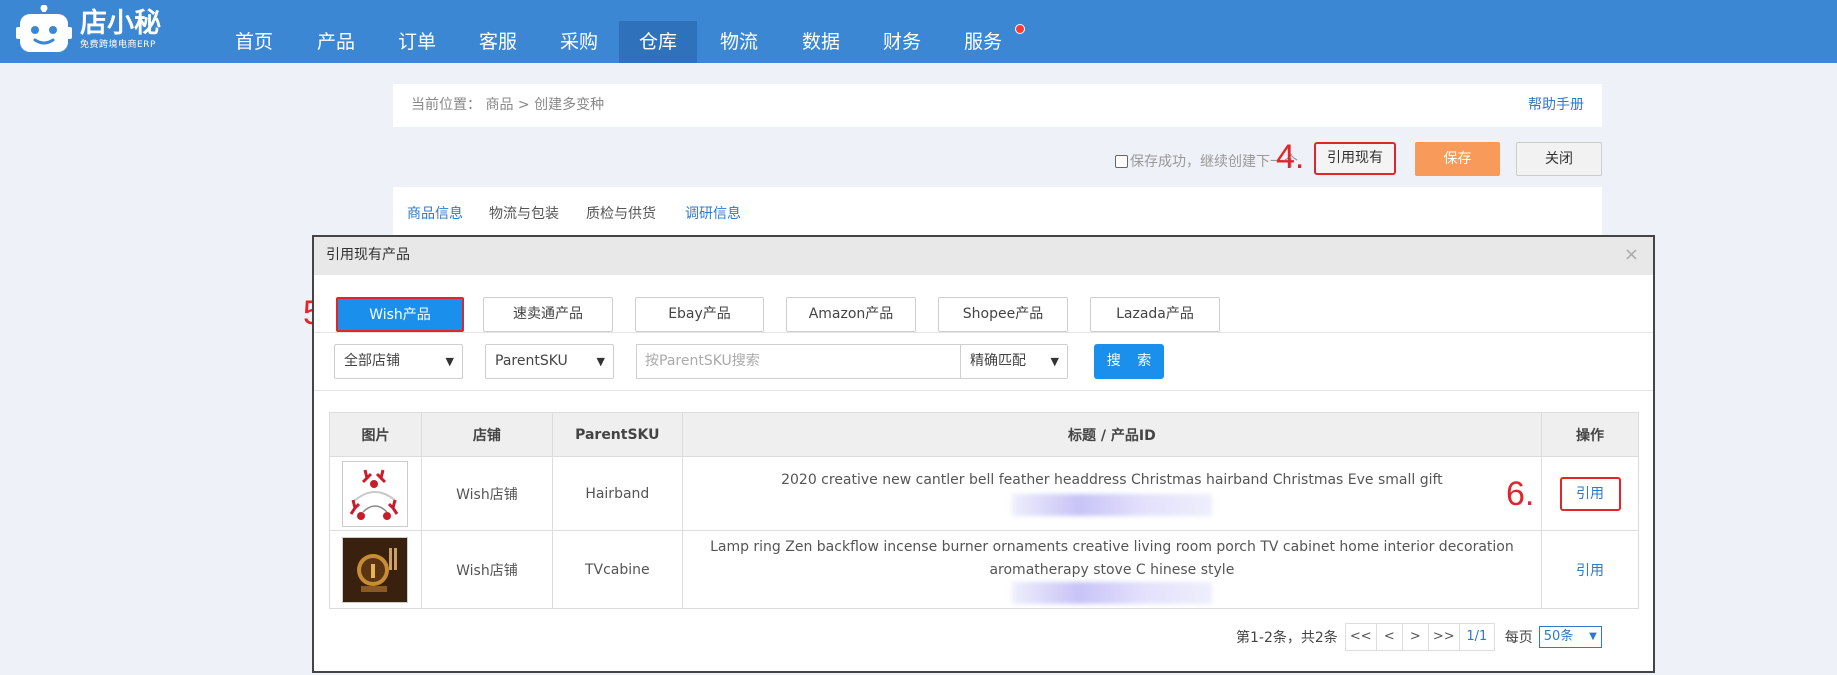  What do you see at coordinates (372, 361) in the screenshot?
I see `shop-select-value: 全部店铺` at bounding box center [372, 361].